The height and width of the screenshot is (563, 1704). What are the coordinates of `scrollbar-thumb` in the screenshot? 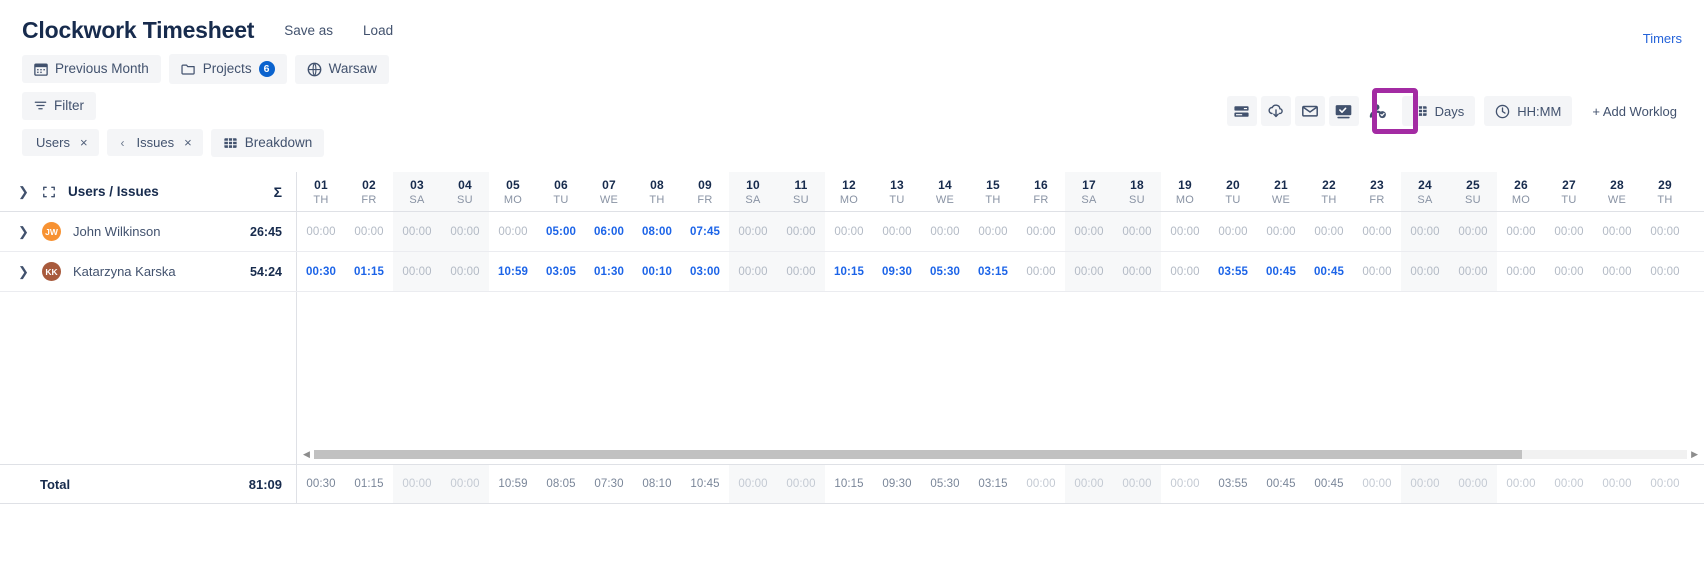 It's located at (918, 454).